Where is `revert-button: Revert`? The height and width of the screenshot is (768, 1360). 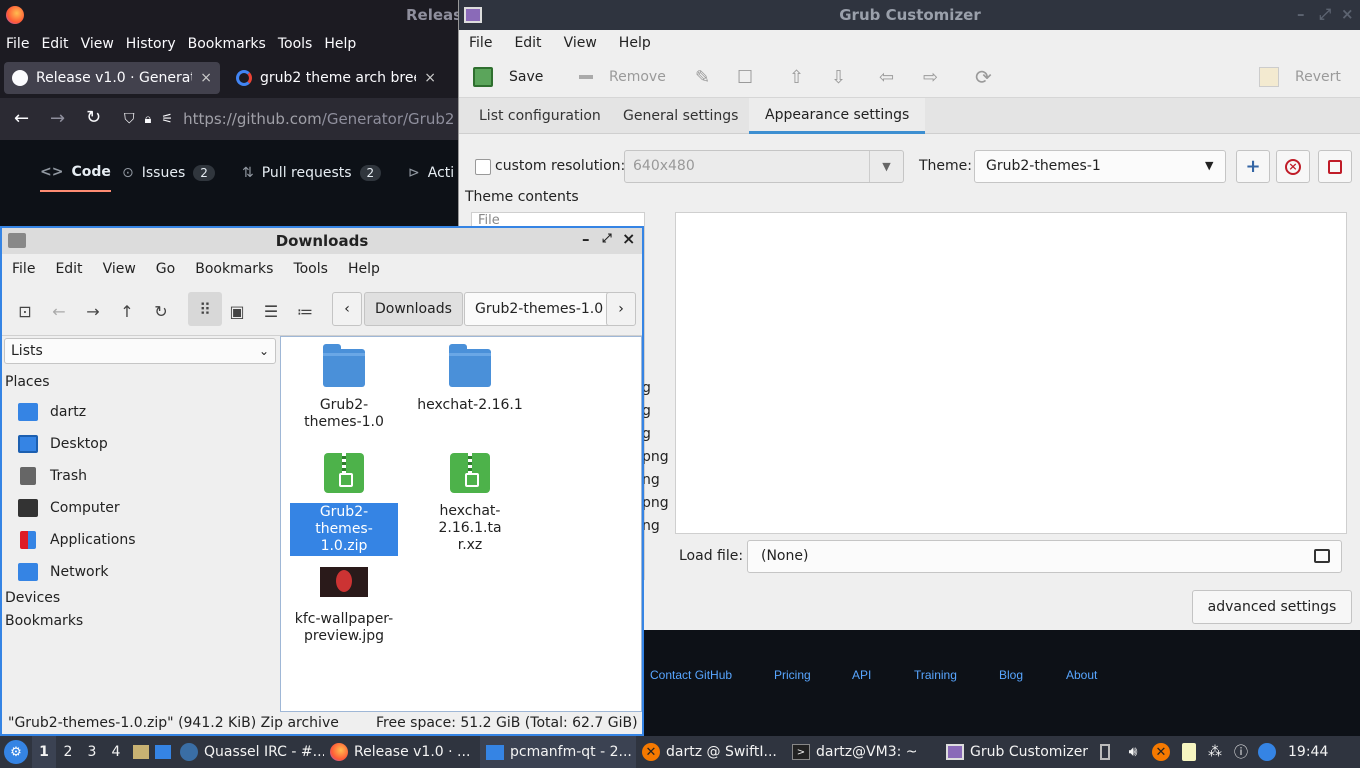 revert-button: Revert is located at coordinates (1300, 77).